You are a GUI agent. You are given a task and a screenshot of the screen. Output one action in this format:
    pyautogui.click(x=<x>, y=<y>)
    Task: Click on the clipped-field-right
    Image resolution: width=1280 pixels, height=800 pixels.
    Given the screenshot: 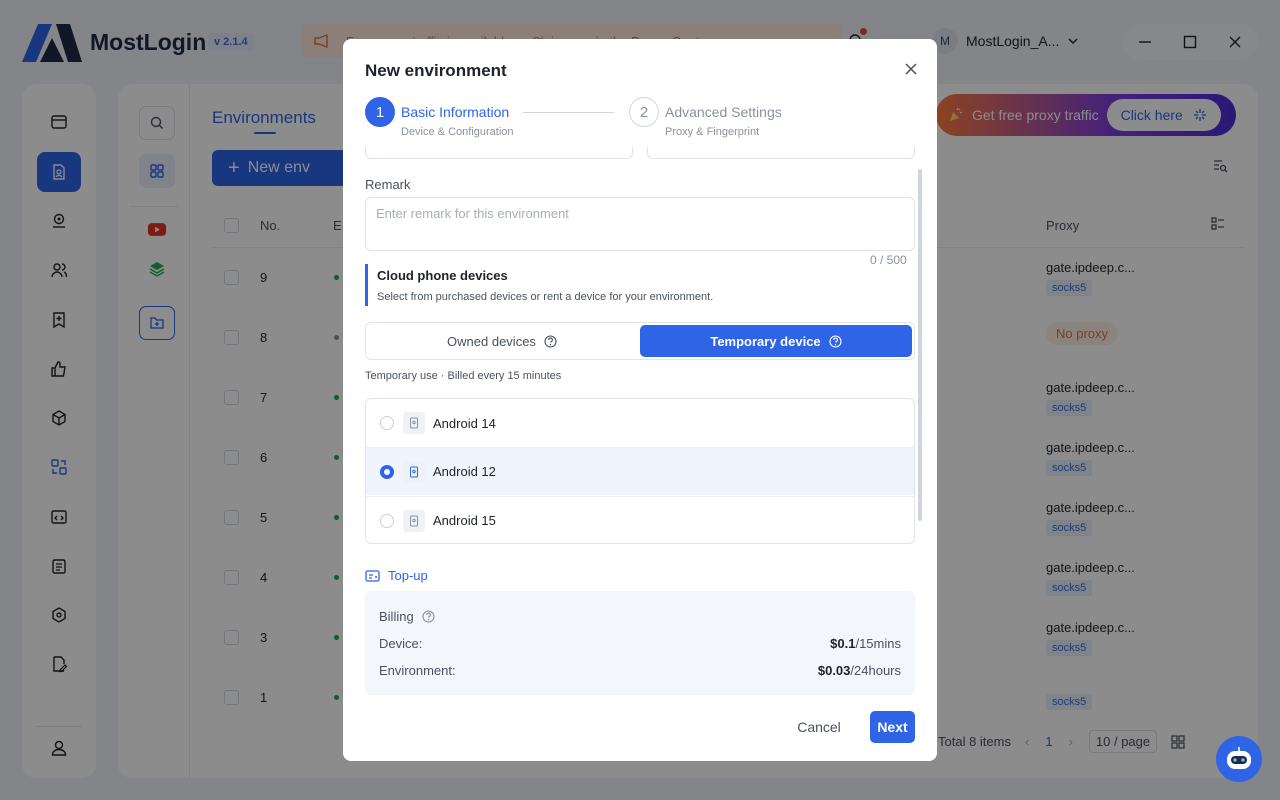 What is the action you would take?
    pyautogui.click(x=781, y=153)
    